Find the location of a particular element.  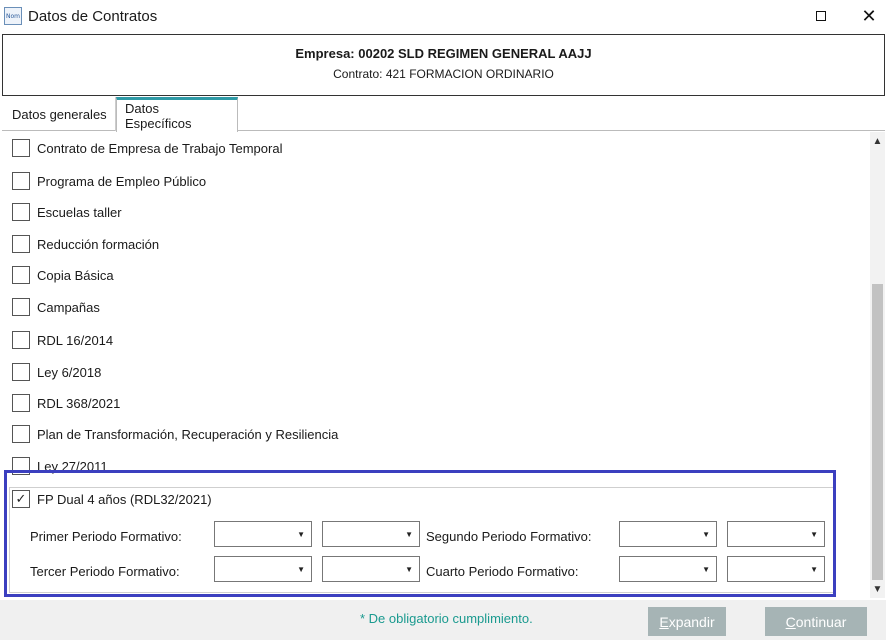

scrollbar-thumb is located at coordinates (877, 432).